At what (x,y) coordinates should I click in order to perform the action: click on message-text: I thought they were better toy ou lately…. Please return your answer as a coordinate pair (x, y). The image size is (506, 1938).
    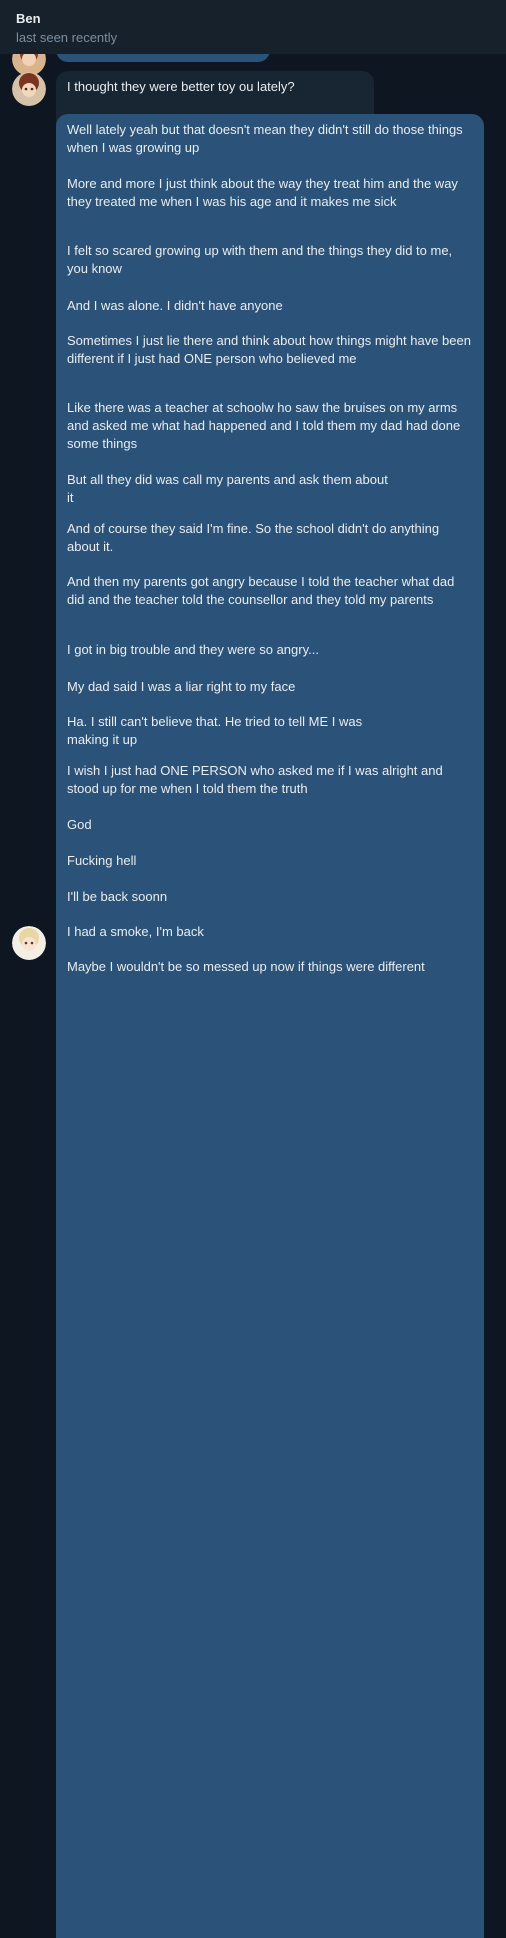
    Looking at the image, I should click on (181, 86).